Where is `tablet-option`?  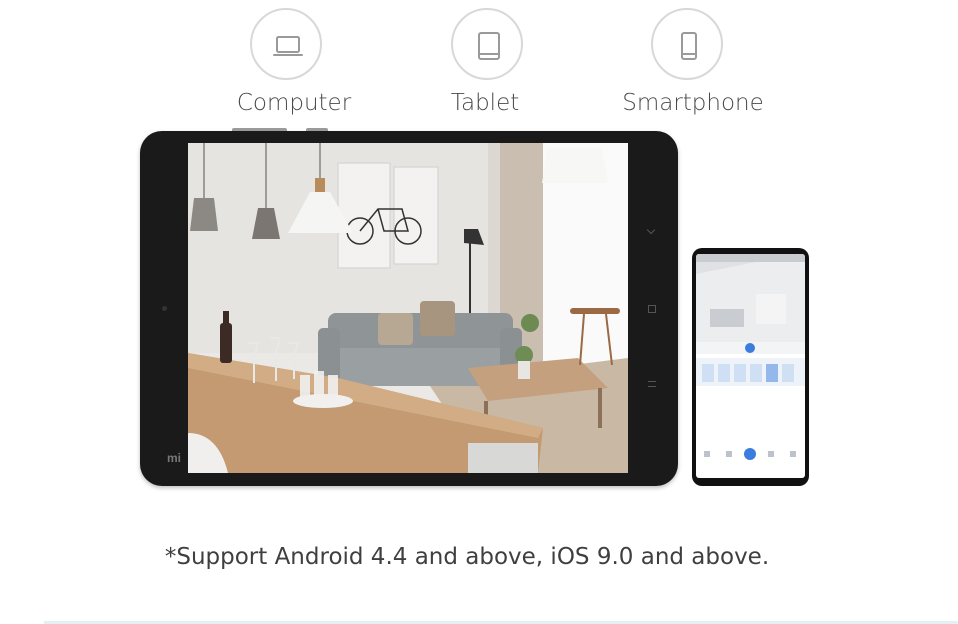 tablet-option is located at coordinates (487, 44).